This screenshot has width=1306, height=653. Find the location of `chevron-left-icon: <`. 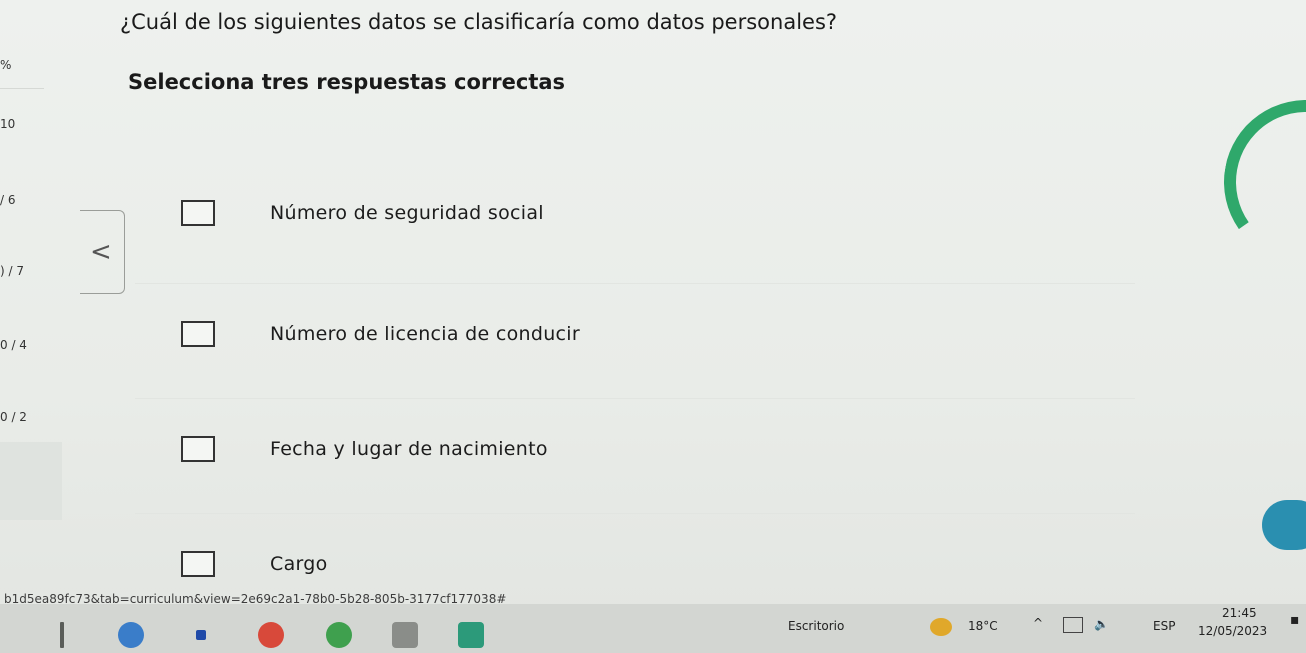

chevron-left-icon: < is located at coordinates (101, 252).